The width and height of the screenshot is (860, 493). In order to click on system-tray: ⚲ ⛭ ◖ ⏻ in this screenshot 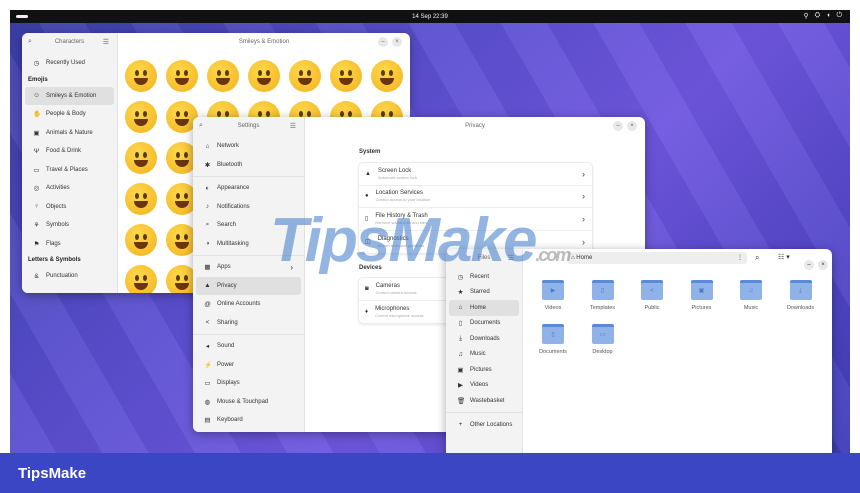, I will do `click(822, 16)`.